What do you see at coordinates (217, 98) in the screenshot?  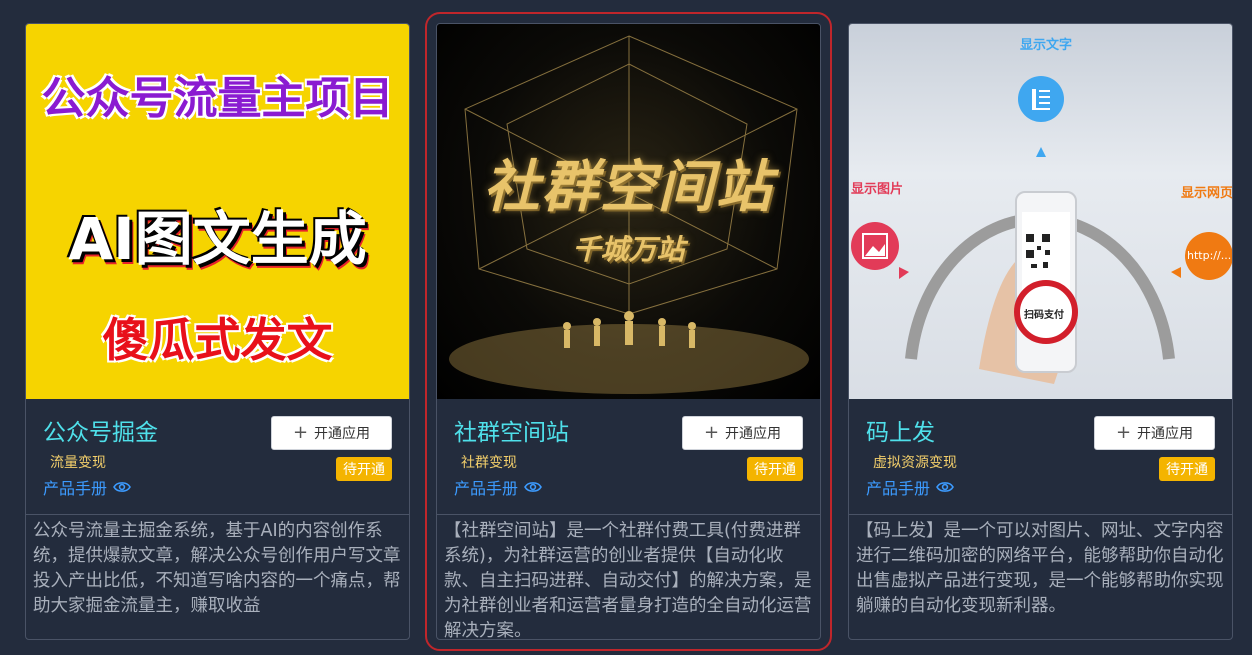 I see `cover-line-1: 公众号流量主项目` at bounding box center [217, 98].